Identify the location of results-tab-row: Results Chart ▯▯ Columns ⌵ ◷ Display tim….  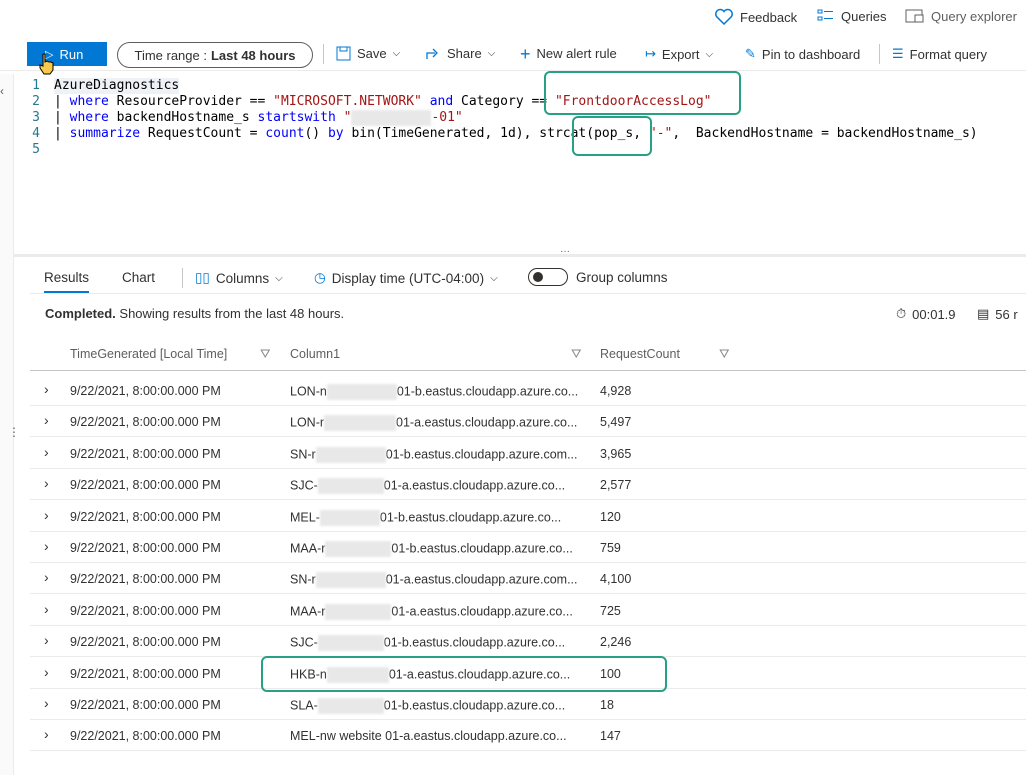
(528, 278).